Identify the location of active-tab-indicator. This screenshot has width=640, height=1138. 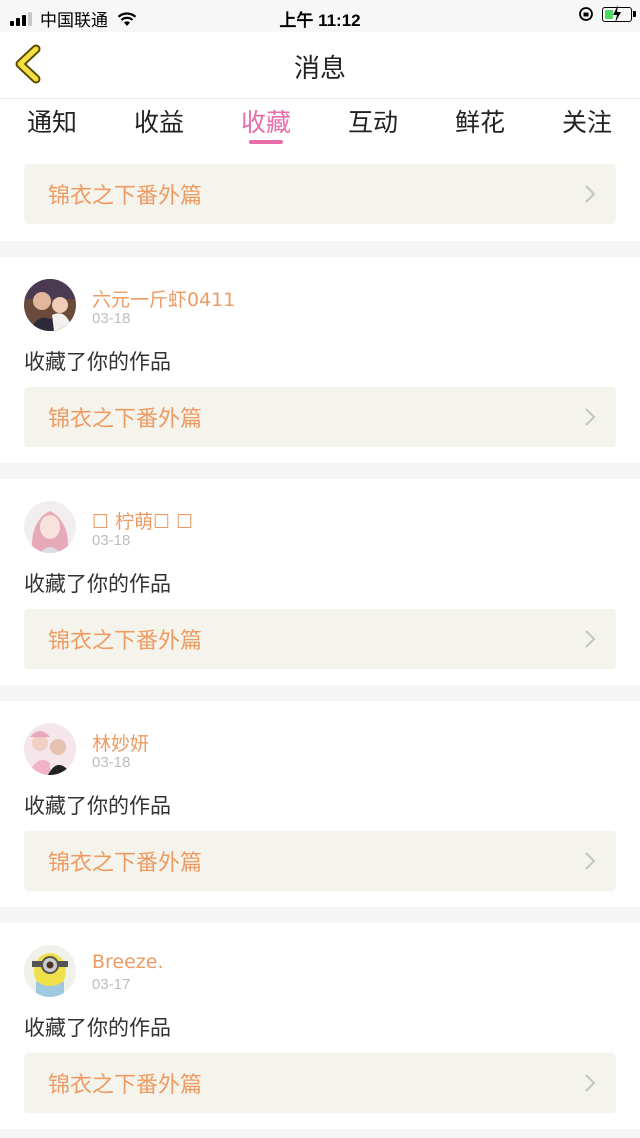
(266, 142).